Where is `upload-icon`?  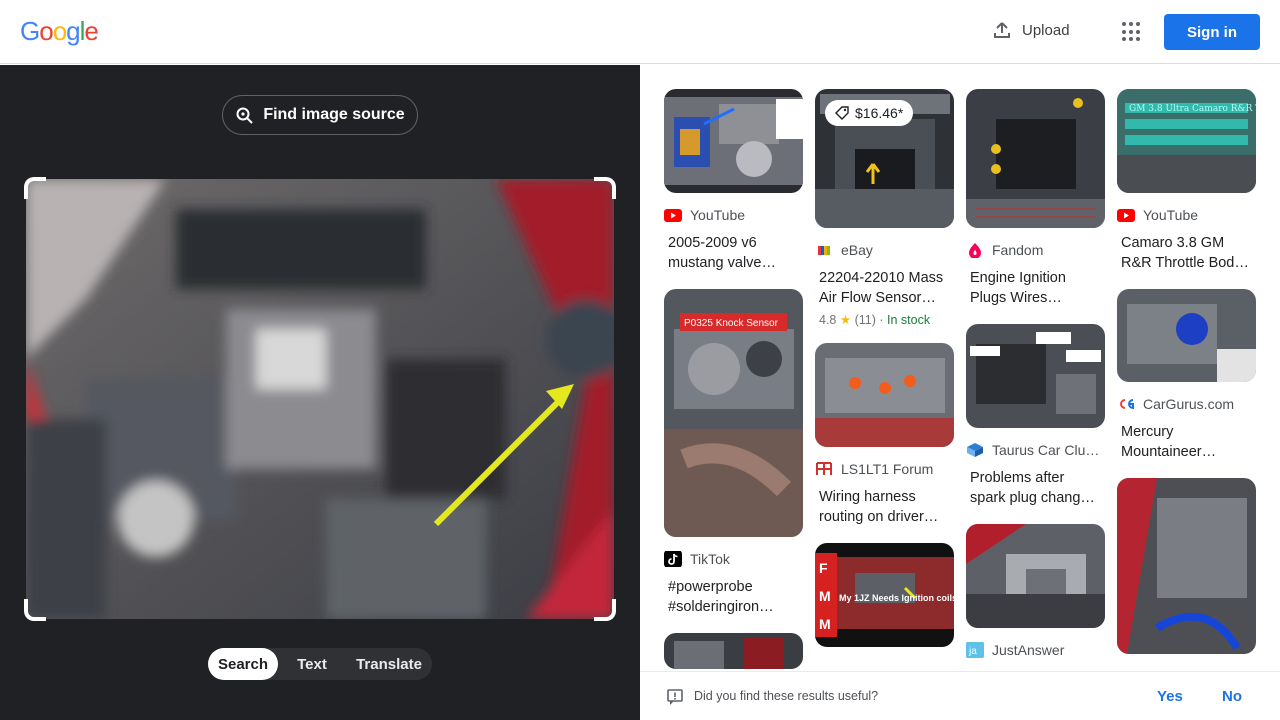
upload-icon is located at coordinates (1002, 30).